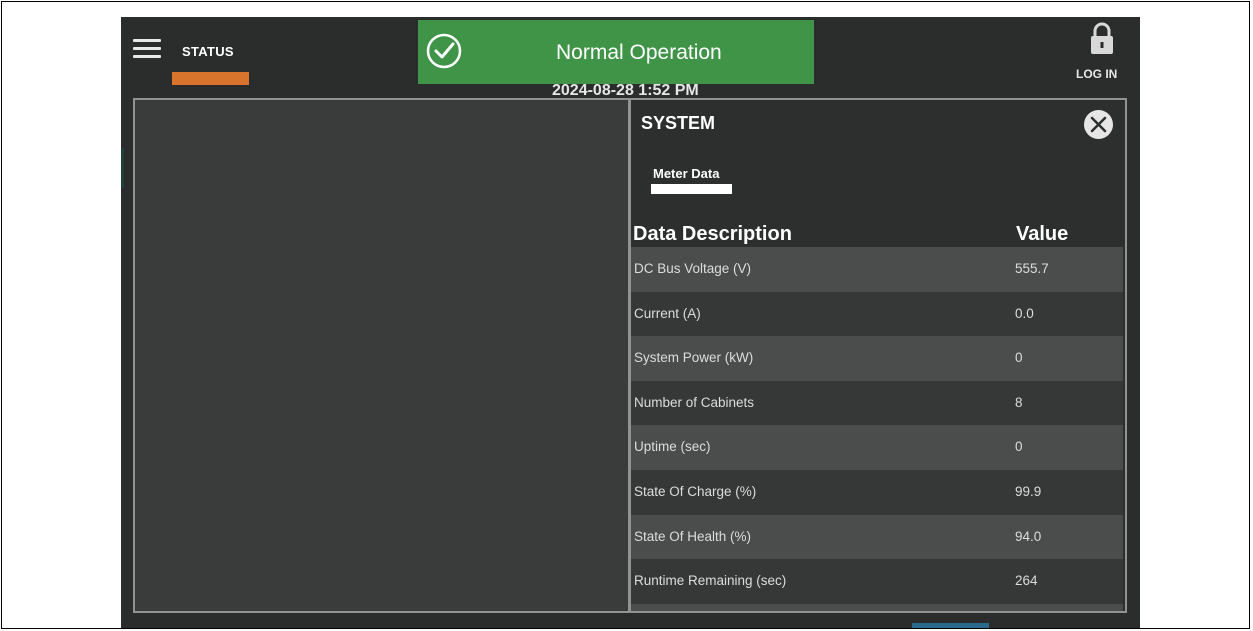 Image resolution: width=1253 pixels, height=631 pixels. I want to click on row-description: State Of Charge (%), so click(695, 491).